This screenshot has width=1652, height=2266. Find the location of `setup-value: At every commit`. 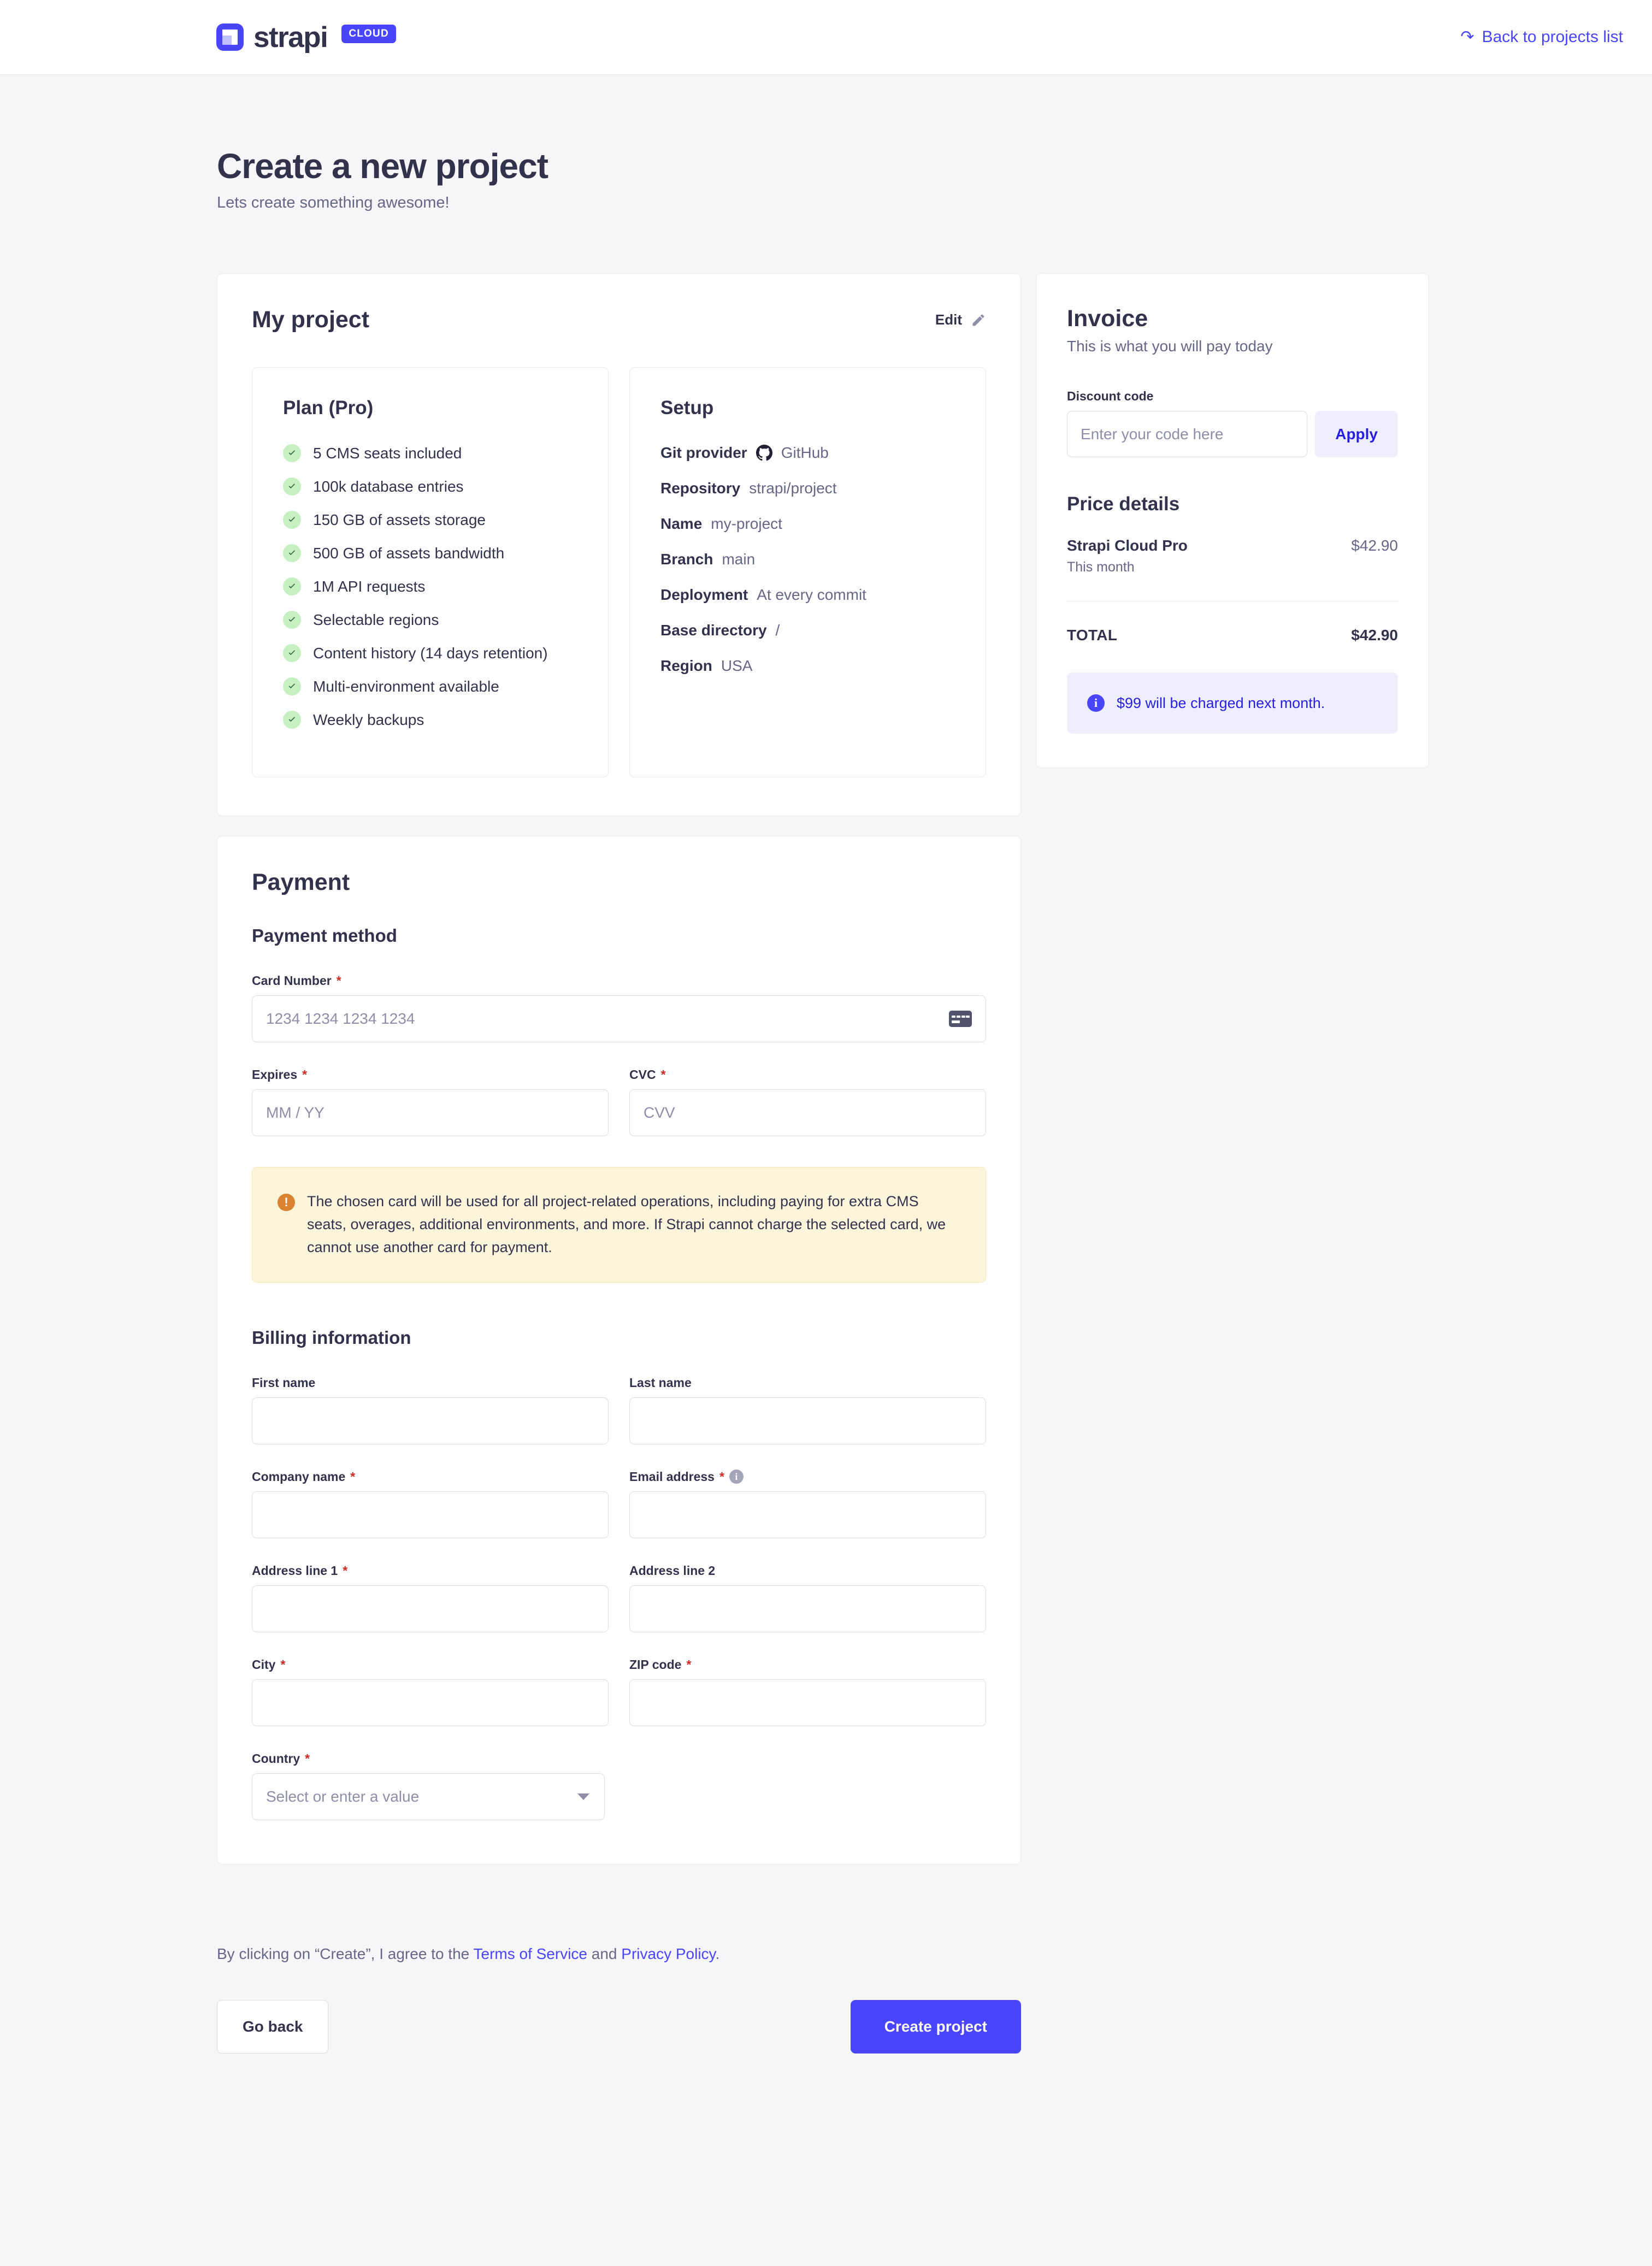

setup-value: At every commit is located at coordinates (811, 594).